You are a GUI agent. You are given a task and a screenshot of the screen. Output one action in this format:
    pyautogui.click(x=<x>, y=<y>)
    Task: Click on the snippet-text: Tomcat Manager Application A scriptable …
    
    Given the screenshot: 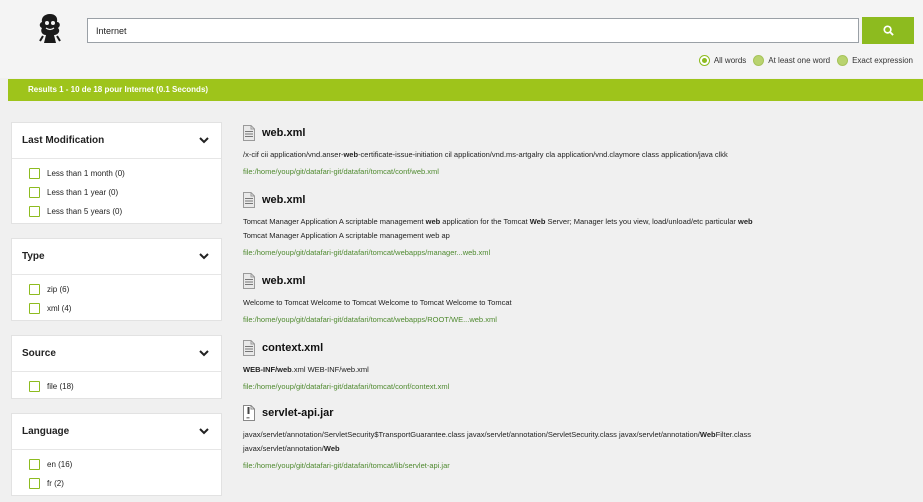 What is the action you would take?
    pyautogui.click(x=346, y=235)
    